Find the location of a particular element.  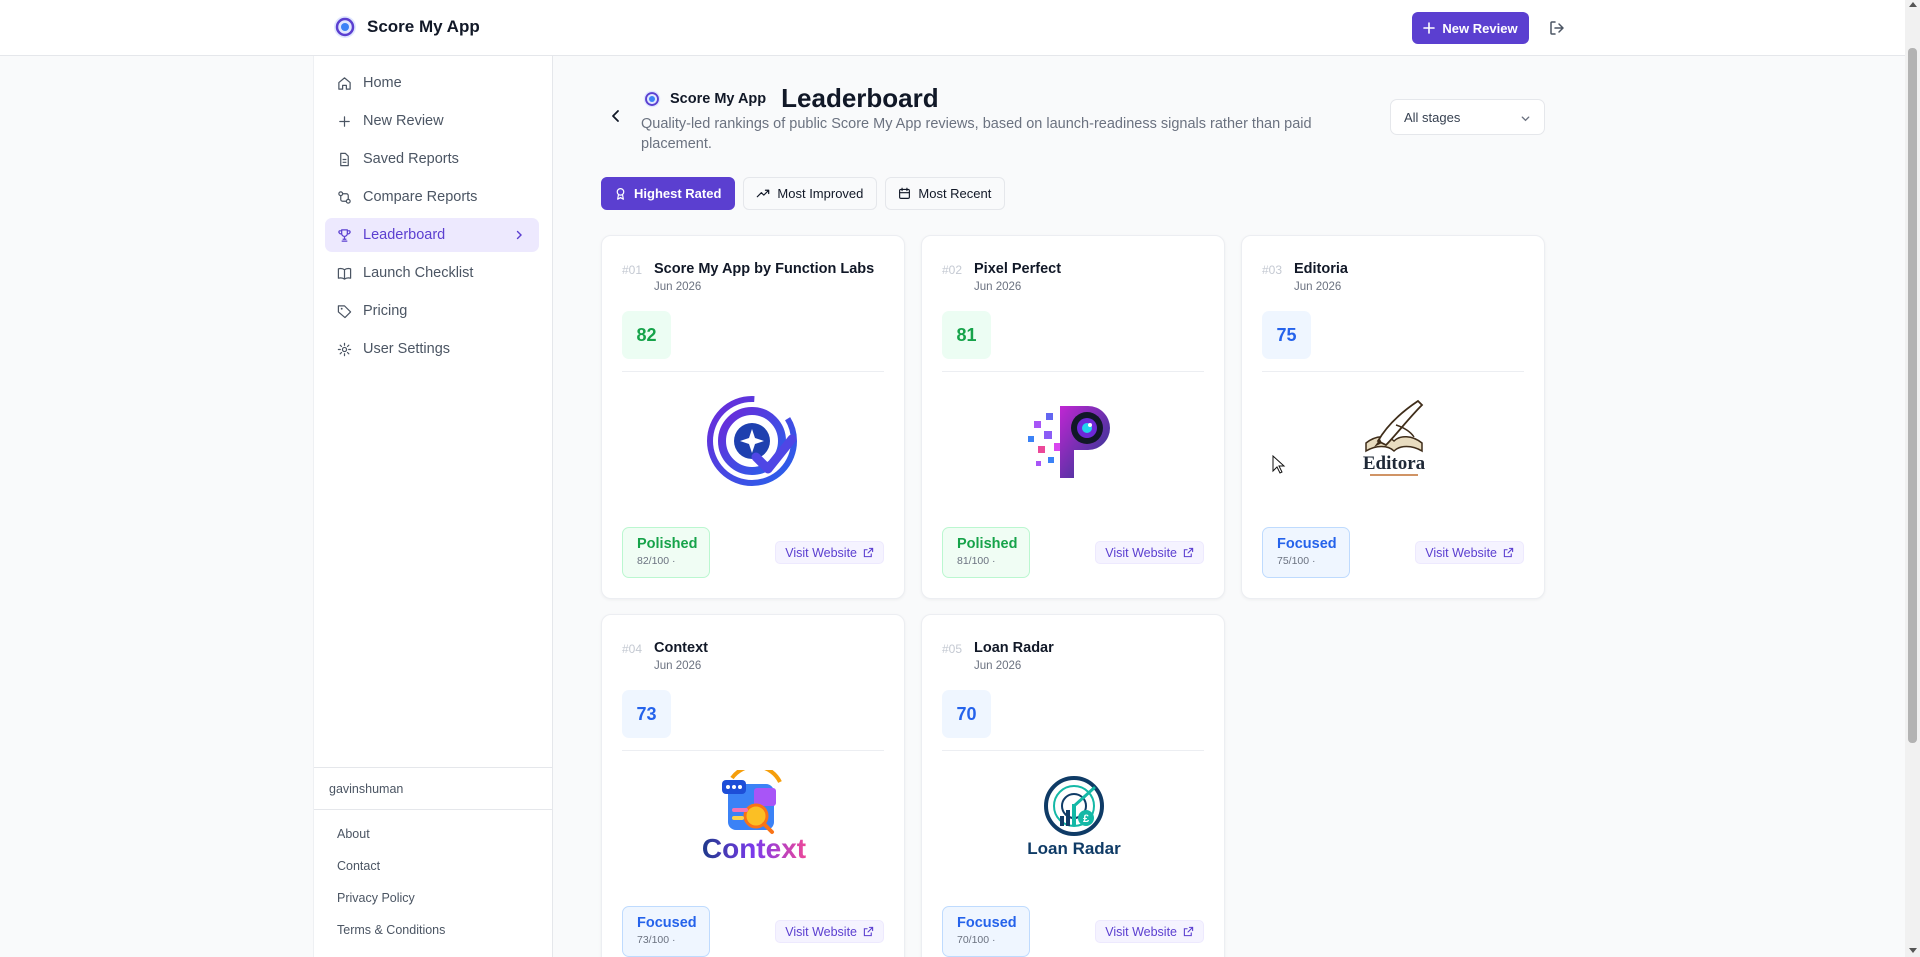

rank-number: #03 is located at coordinates (1272, 270).